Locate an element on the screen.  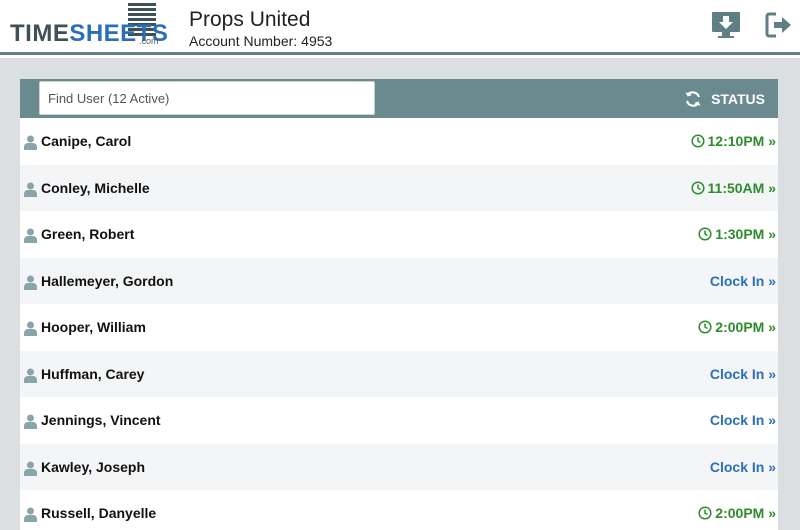
user-row: Hallemeyer, Gordon Clock In » is located at coordinates (399, 280).